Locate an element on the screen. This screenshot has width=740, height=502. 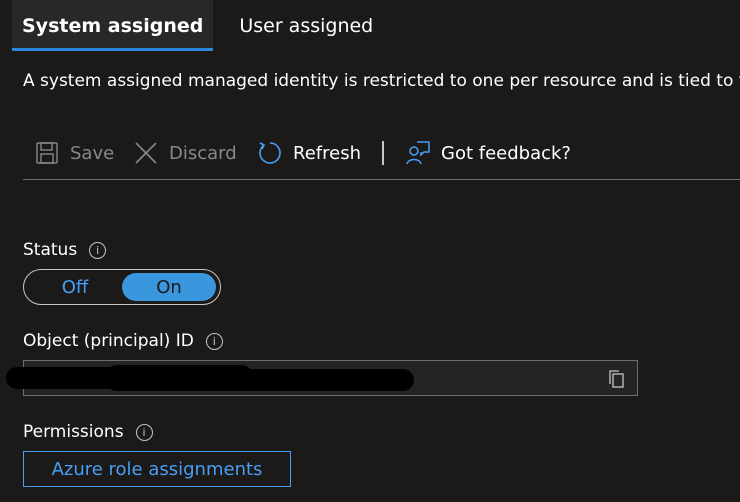
status-label-row: Status i is located at coordinates (65, 250).